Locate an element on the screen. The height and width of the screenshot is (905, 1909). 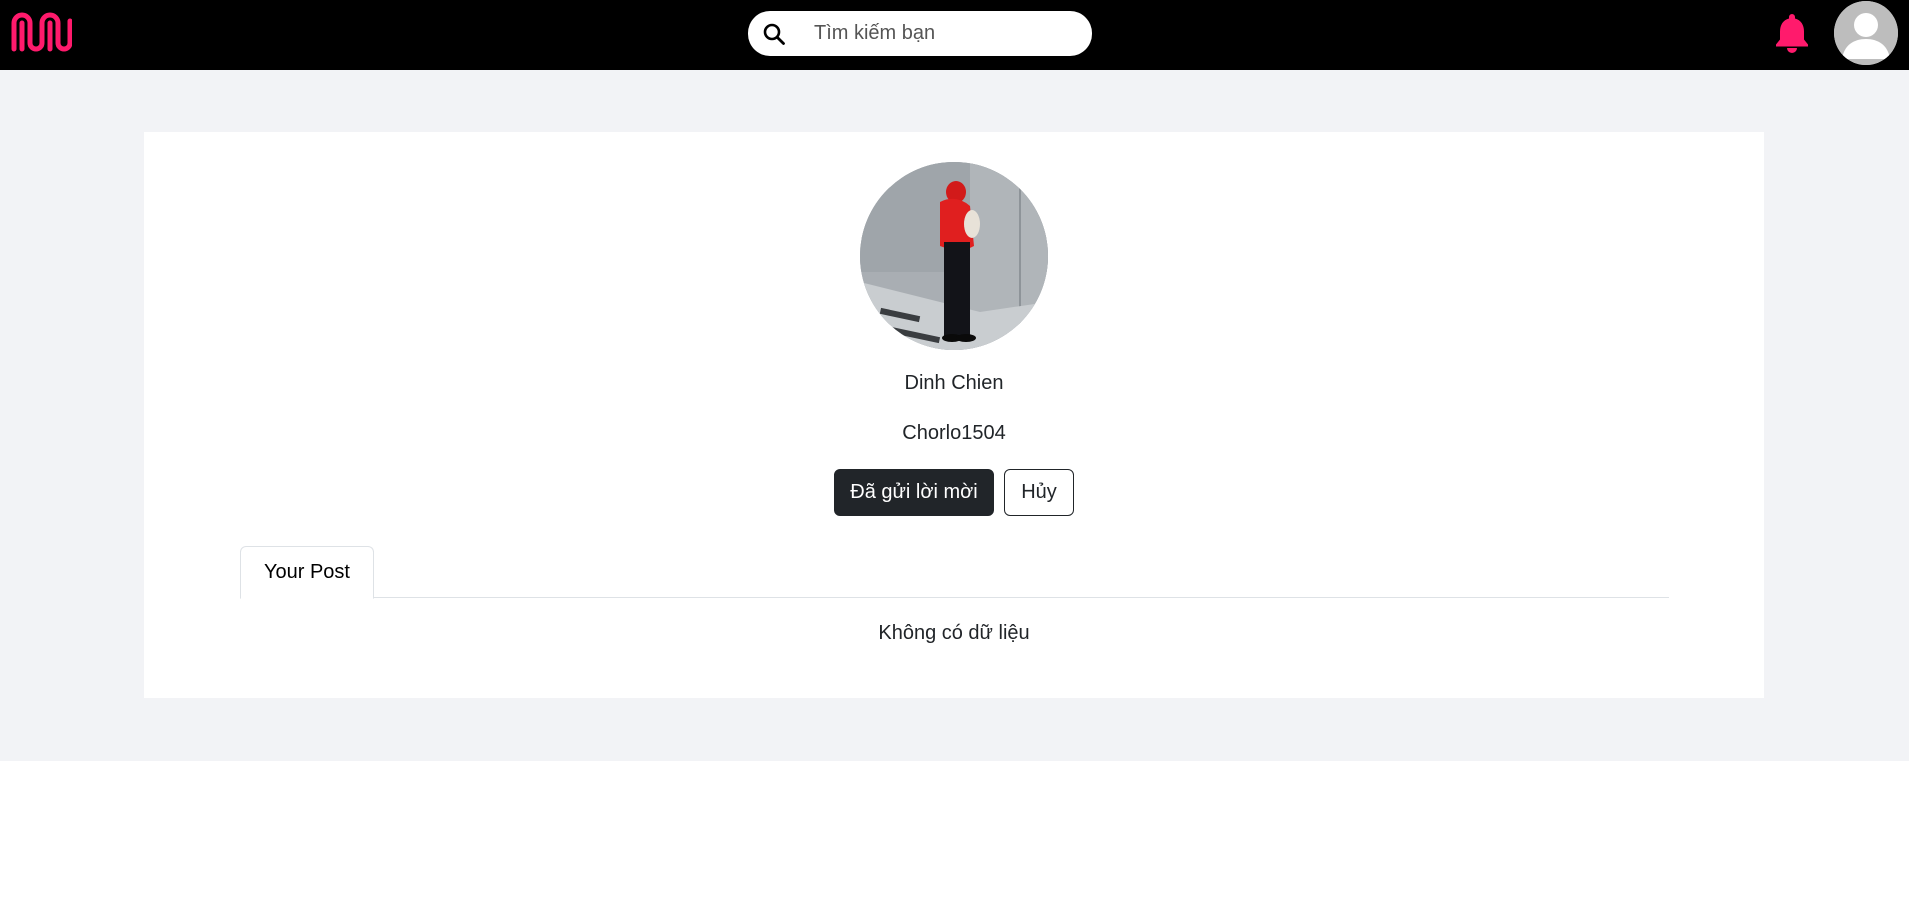
friend-request-sent-button: Đã gửi lời mời is located at coordinates (914, 492).